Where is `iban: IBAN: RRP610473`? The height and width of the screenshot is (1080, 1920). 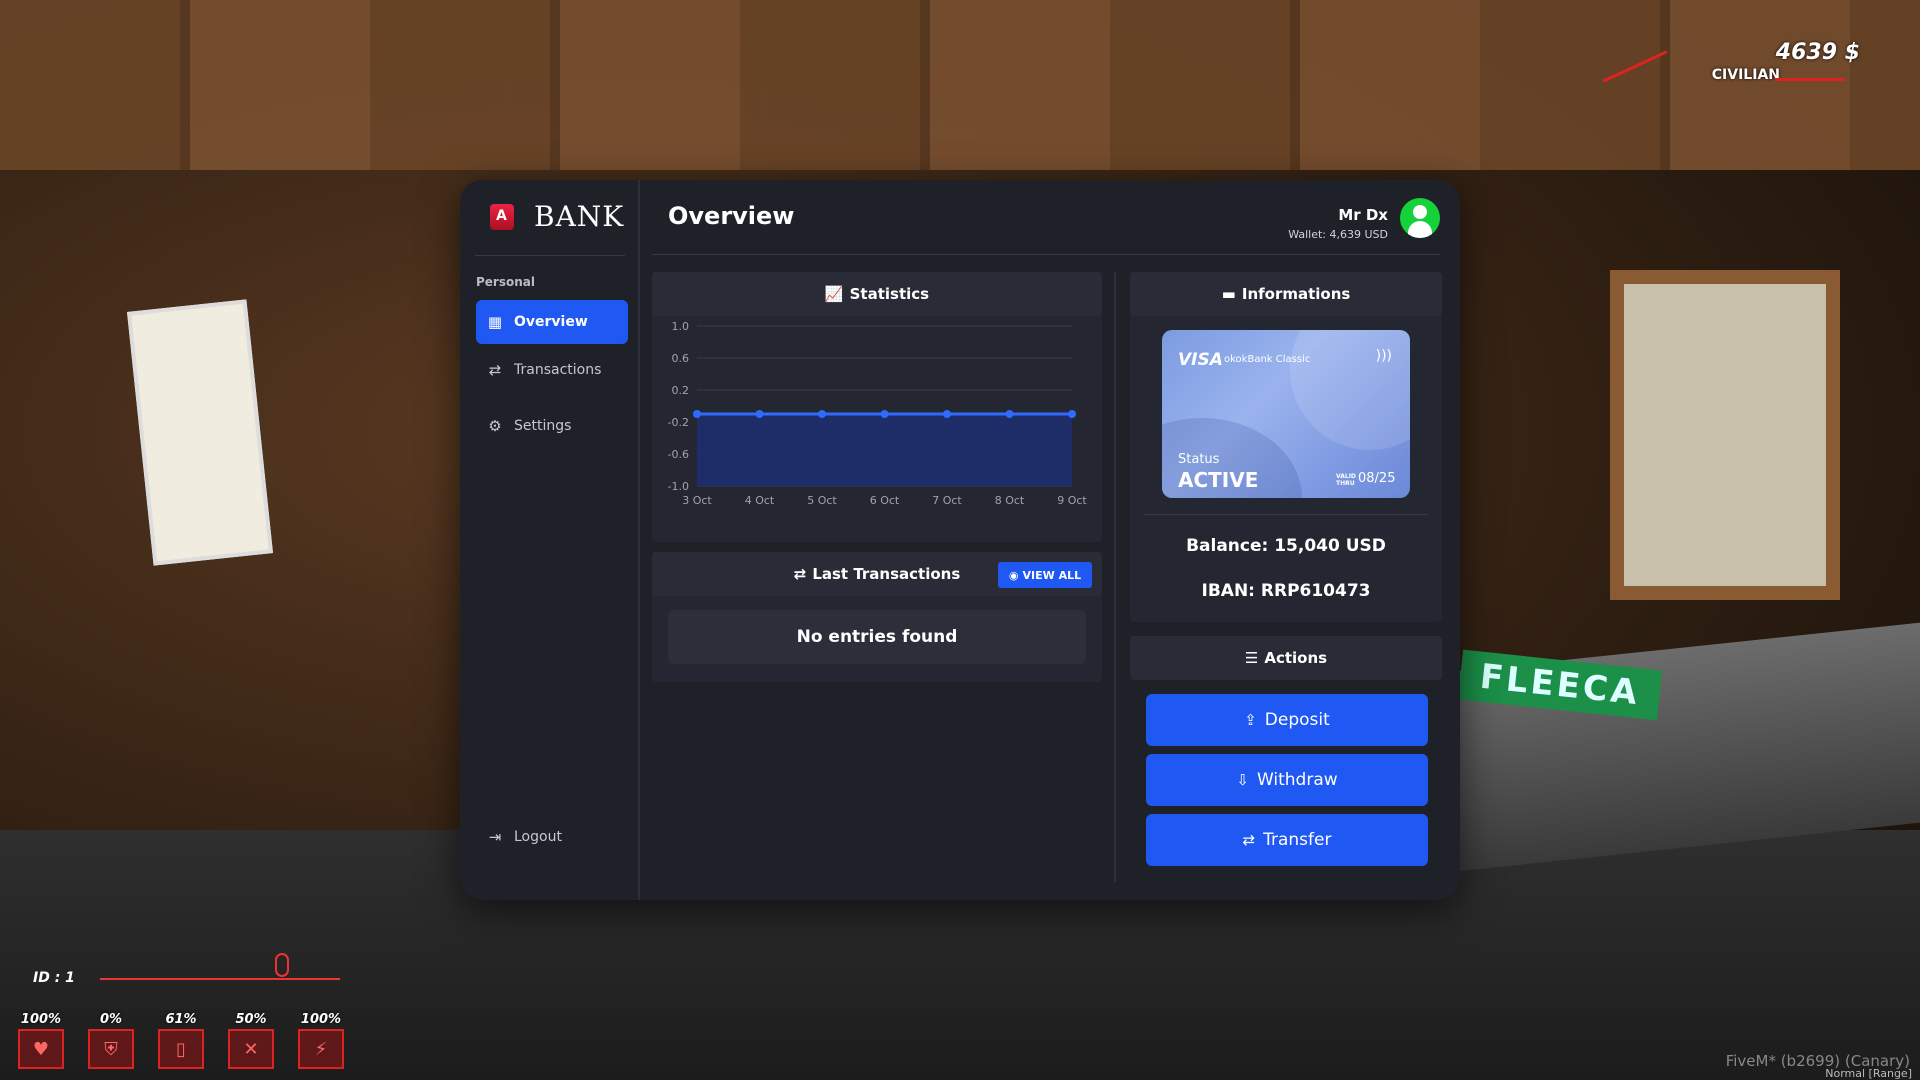 iban: IBAN: RRP610473 is located at coordinates (1286, 591).